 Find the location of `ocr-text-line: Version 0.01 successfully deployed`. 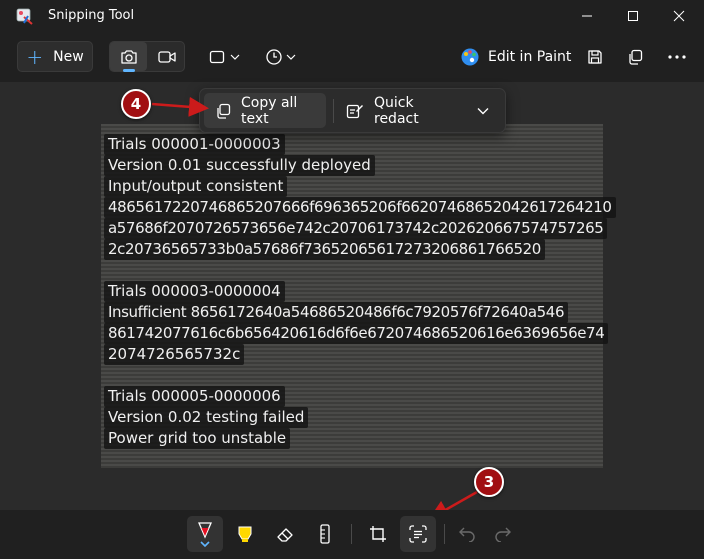

ocr-text-line: Version 0.01 successfully deployed is located at coordinates (239, 165).